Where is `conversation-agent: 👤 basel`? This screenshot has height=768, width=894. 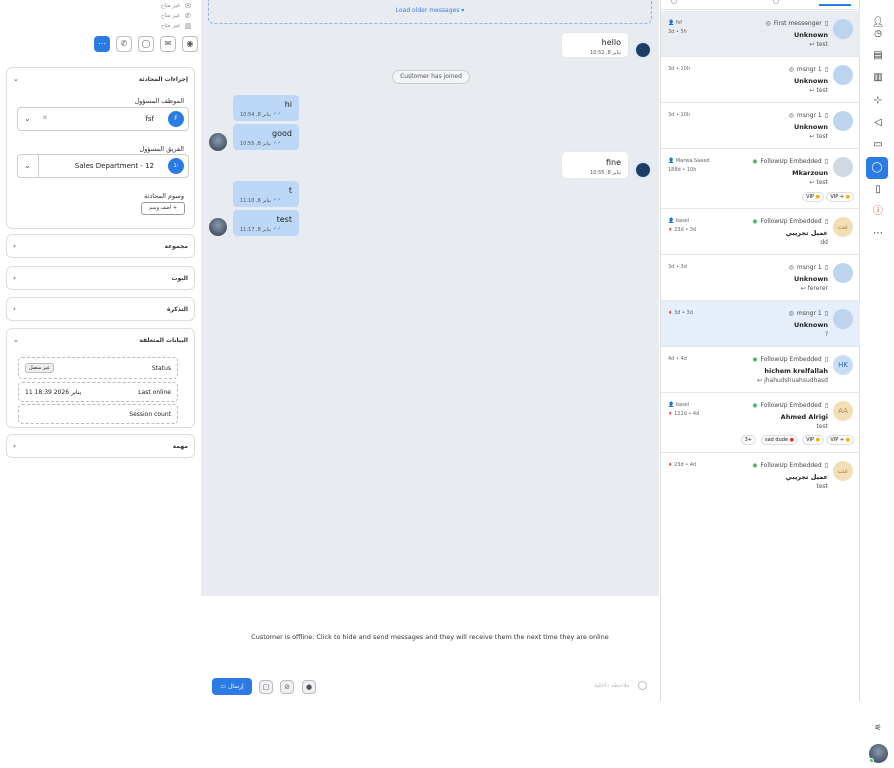
conversation-agent: 👤 basel is located at coordinates (679, 221).